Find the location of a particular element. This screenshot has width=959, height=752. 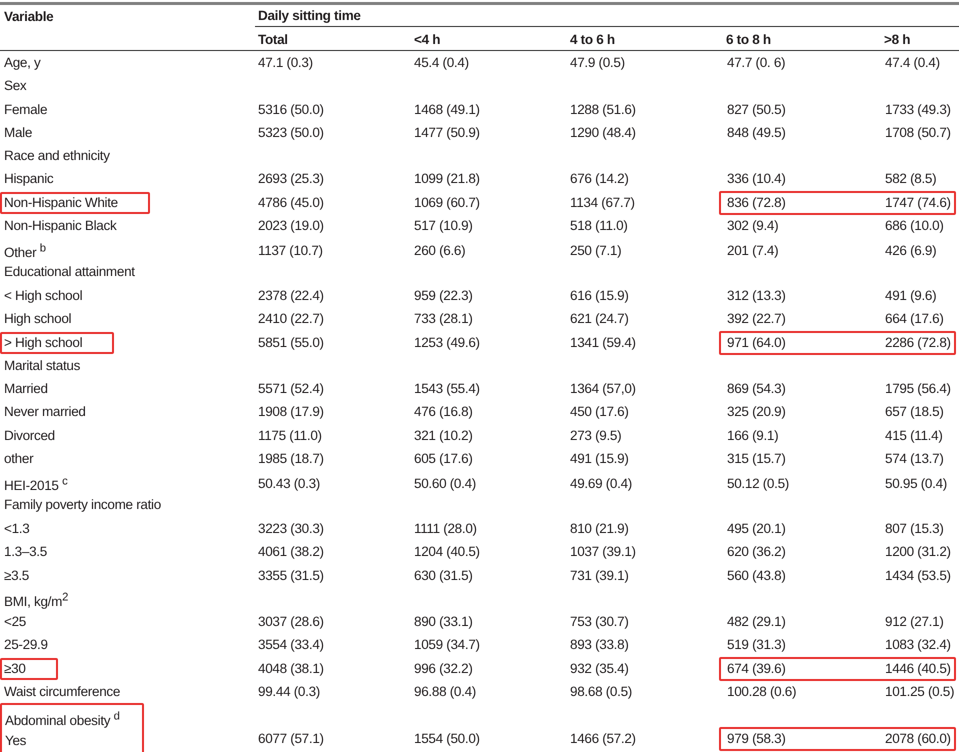

row-label: HEI-2015 $^{c}$ is located at coordinates (35, 484).